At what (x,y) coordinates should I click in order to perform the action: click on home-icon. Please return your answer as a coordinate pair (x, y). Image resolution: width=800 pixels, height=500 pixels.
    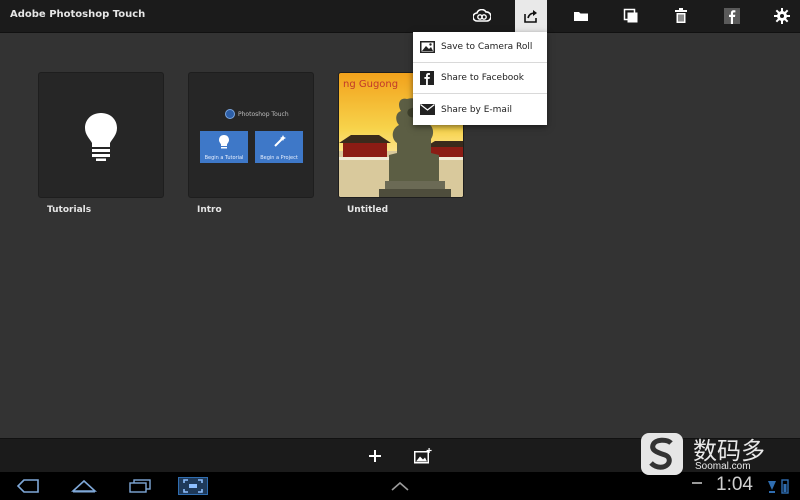
    Looking at the image, I should click on (84, 486).